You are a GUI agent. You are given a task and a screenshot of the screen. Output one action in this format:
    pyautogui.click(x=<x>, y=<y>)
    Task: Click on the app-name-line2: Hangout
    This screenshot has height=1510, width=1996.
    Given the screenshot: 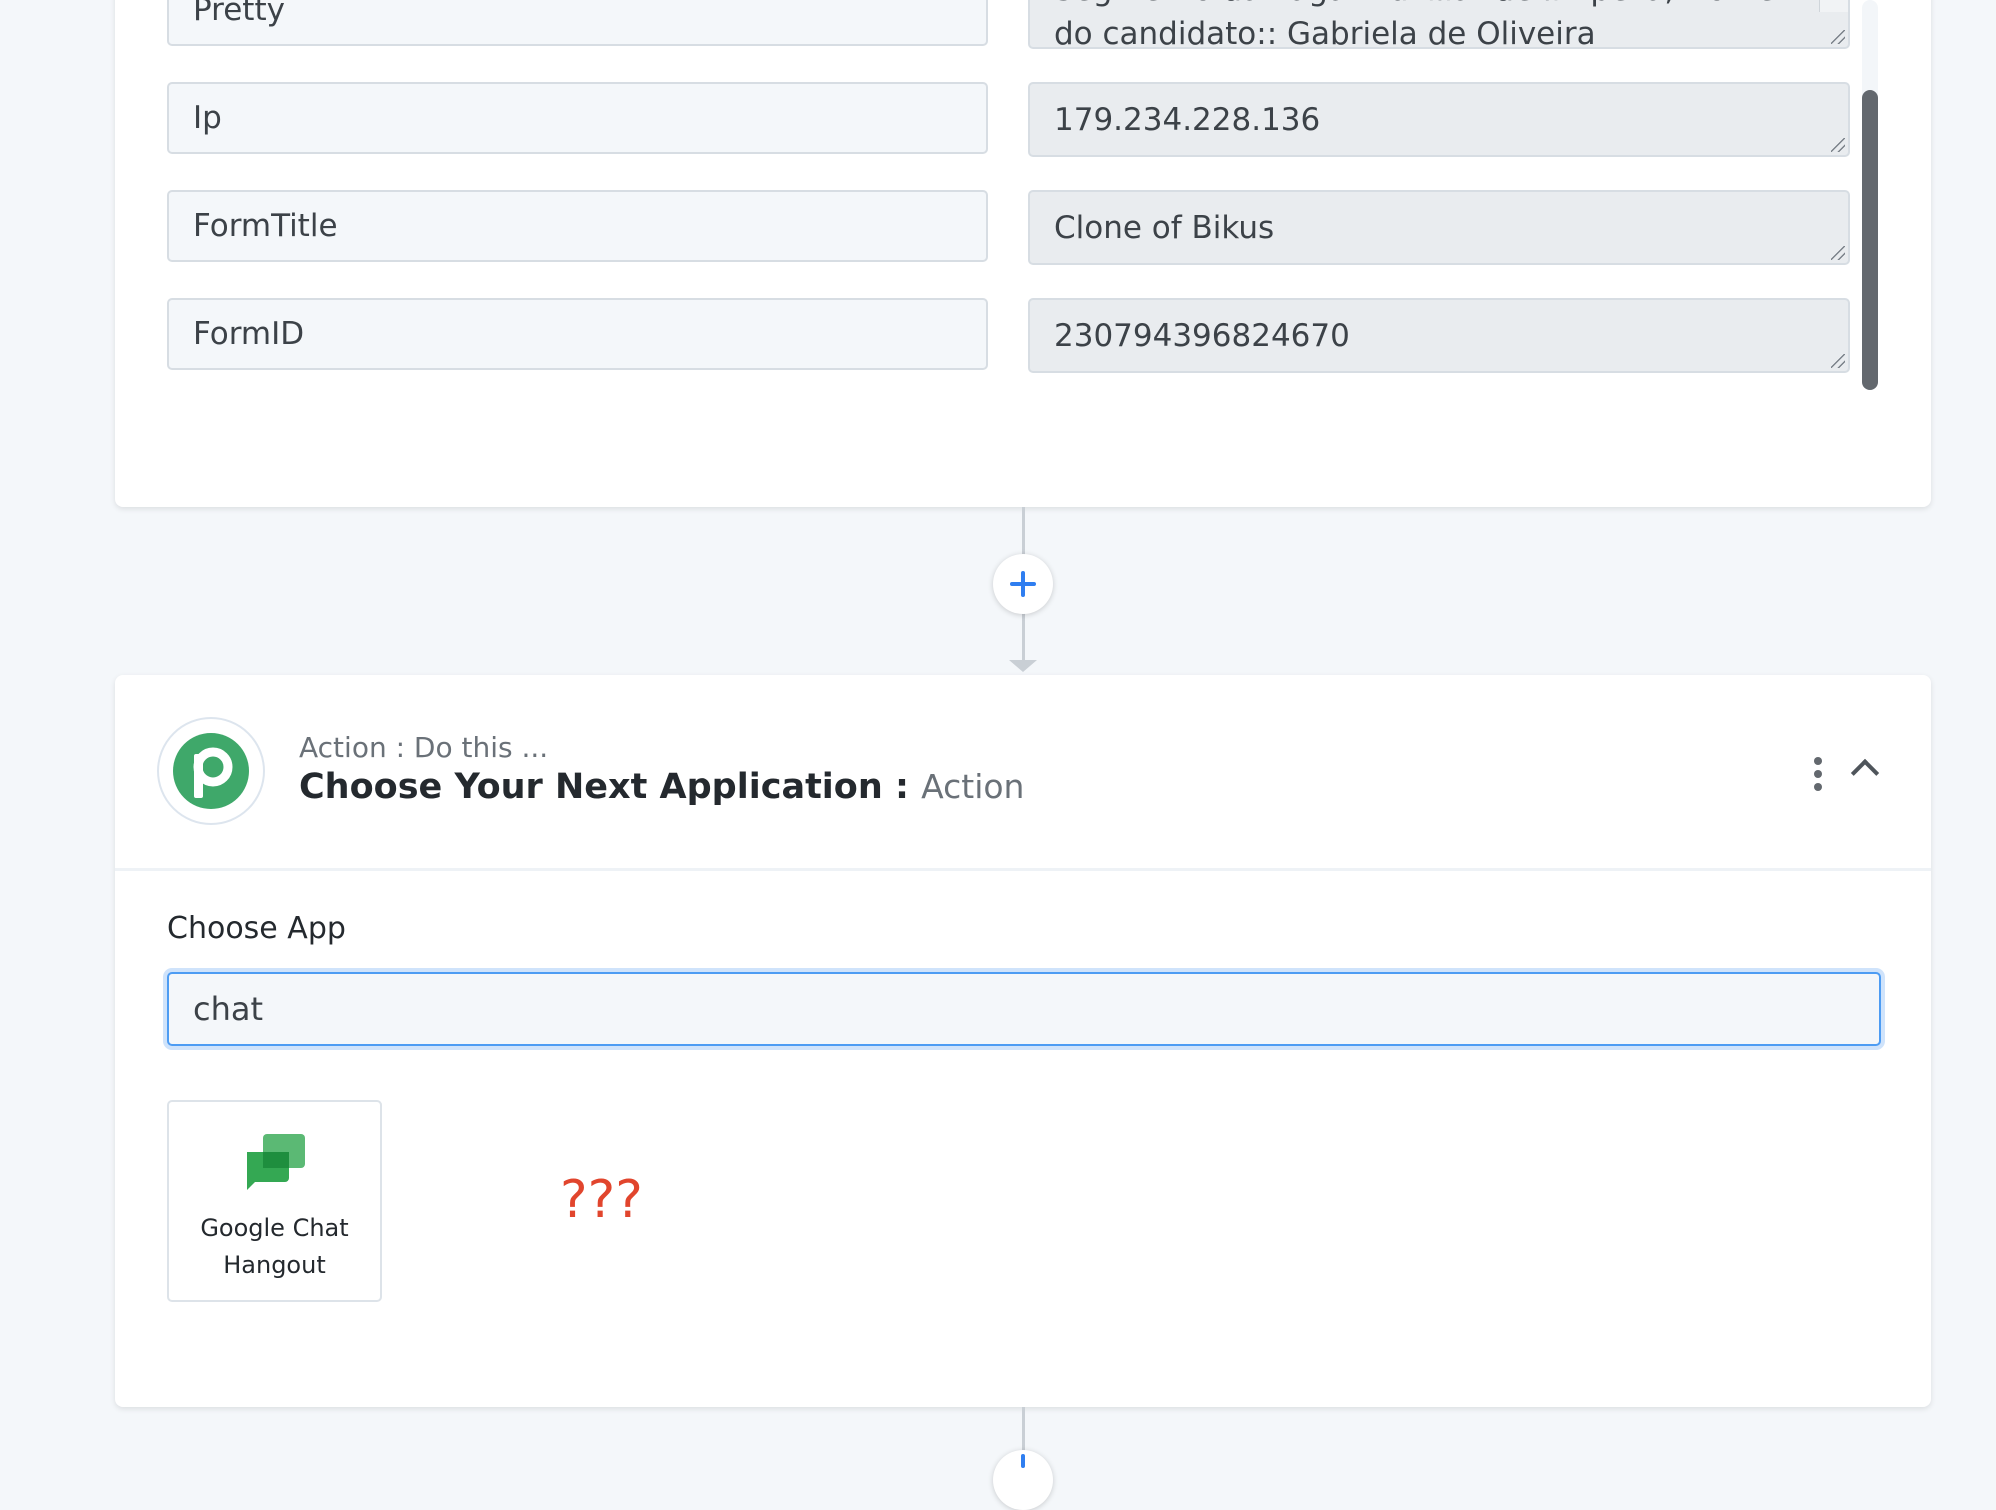 What is the action you would take?
    pyautogui.click(x=274, y=1265)
    